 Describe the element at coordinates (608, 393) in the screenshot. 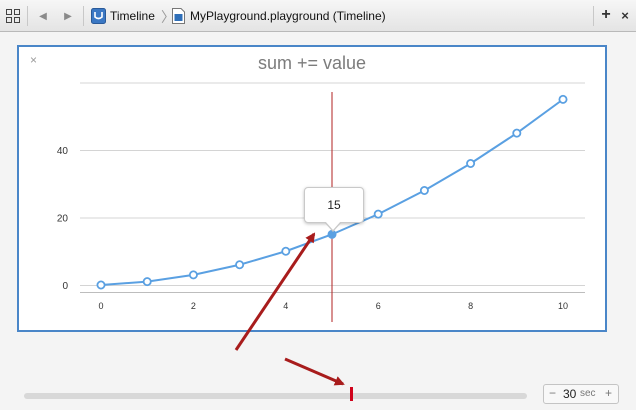

I see `duration-increase-button: +` at that location.